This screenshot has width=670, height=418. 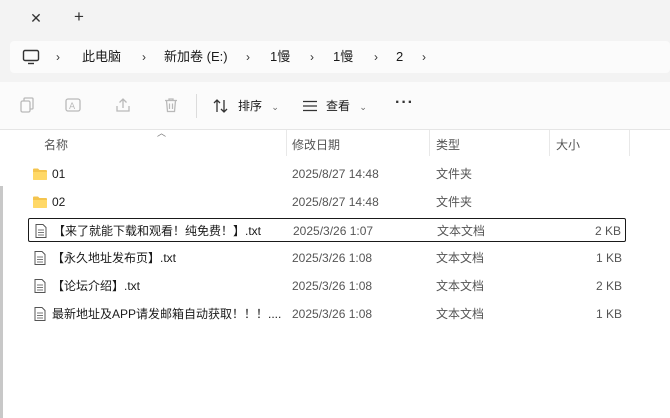 I want to click on column-header-type: 类型, so click(x=448, y=144).